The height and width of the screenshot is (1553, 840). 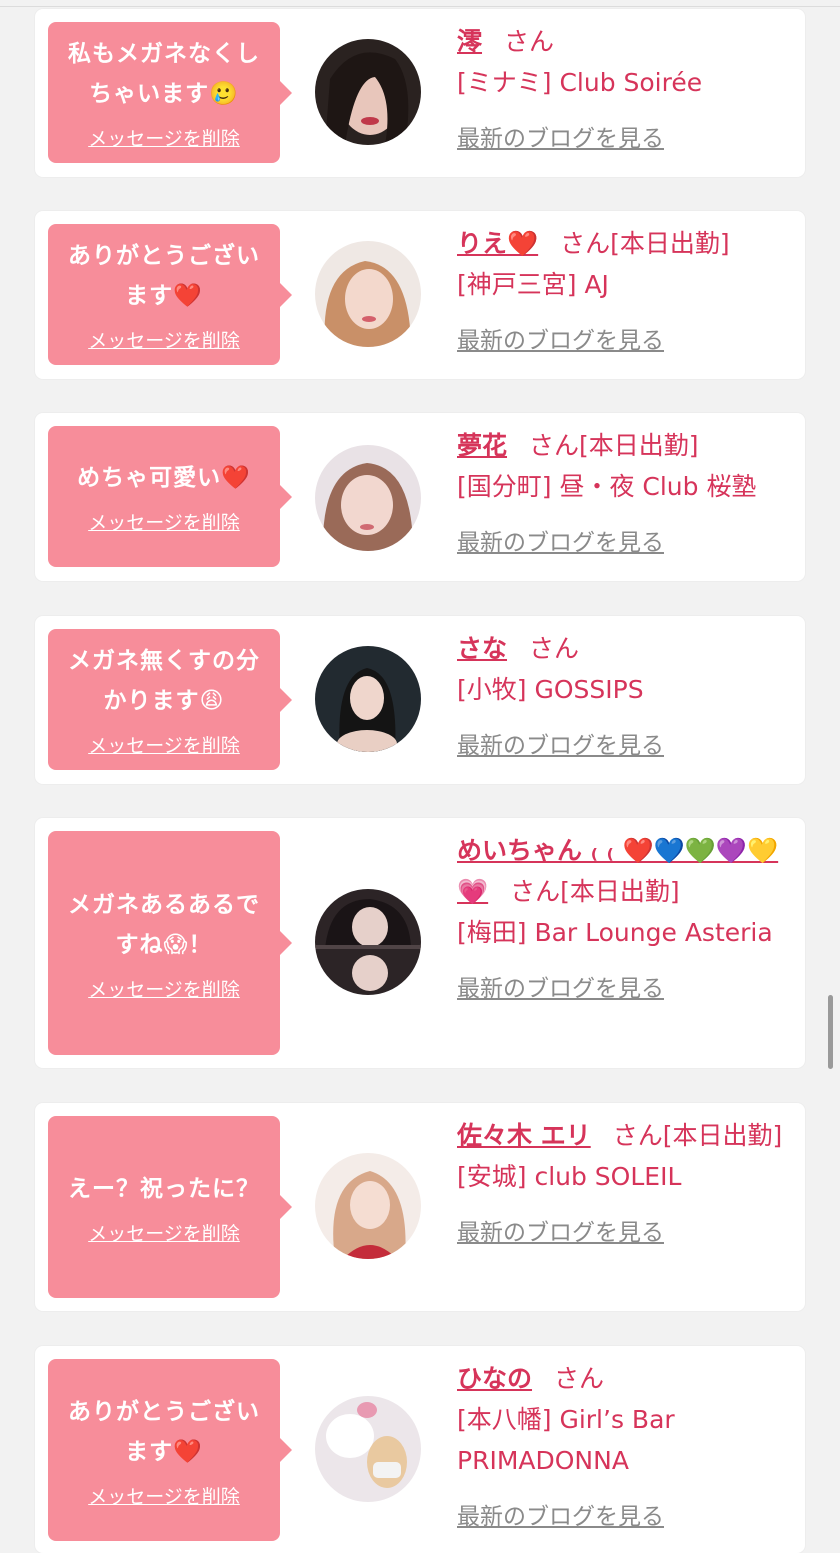 What do you see at coordinates (607, 486) in the screenshot?
I see `shop-name: [国分町] 昼・夜 Club 桜塾` at bounding box center [607, 486].